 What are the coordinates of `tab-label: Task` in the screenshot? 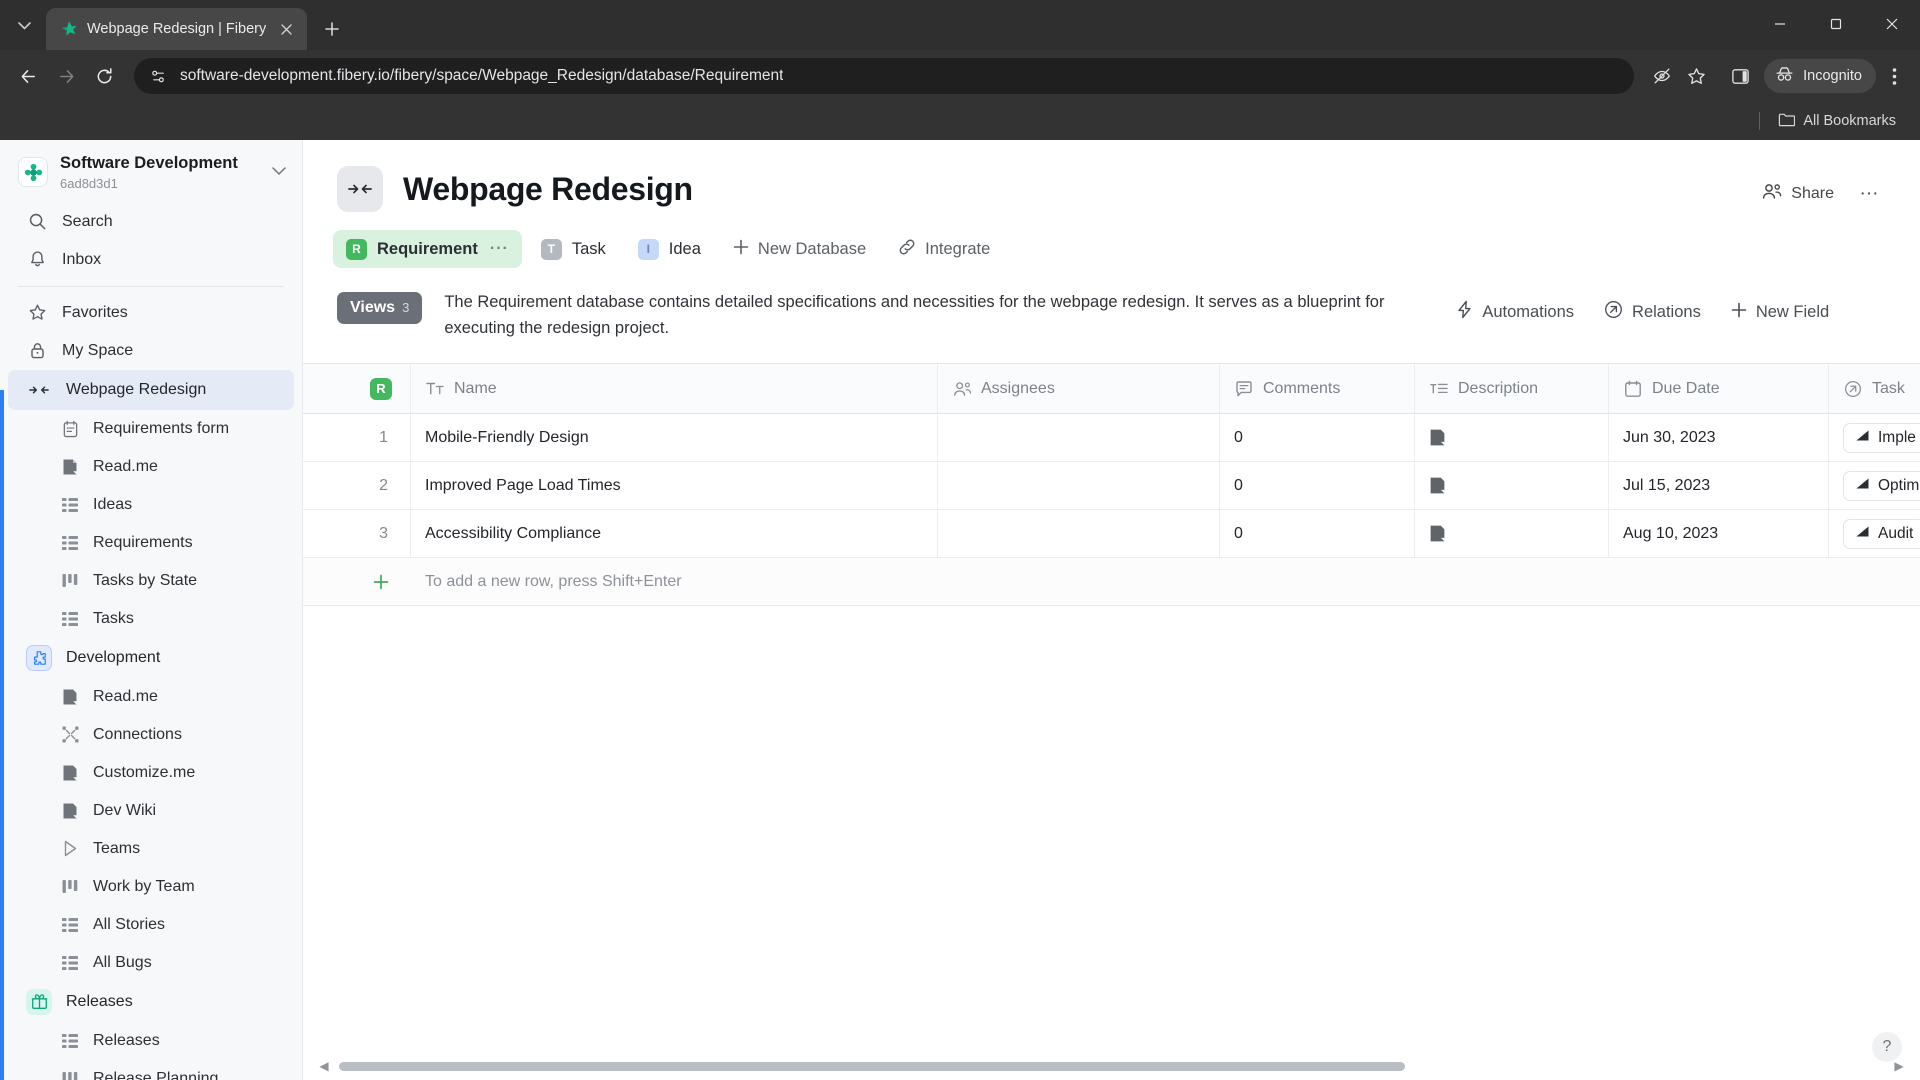 It's located at (588, 248).